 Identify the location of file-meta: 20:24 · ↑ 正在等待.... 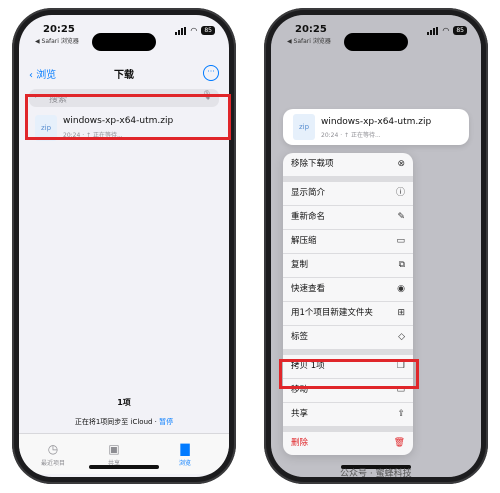
(351, 135).